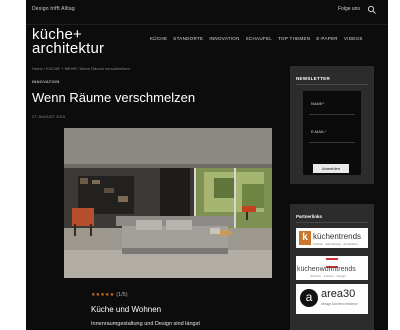 Image resolution: width=400 pixels, height=330 pixels. Describe the element at coordinates (318, 103) in the screenshot. I see `name-label: NAME*` at that location.